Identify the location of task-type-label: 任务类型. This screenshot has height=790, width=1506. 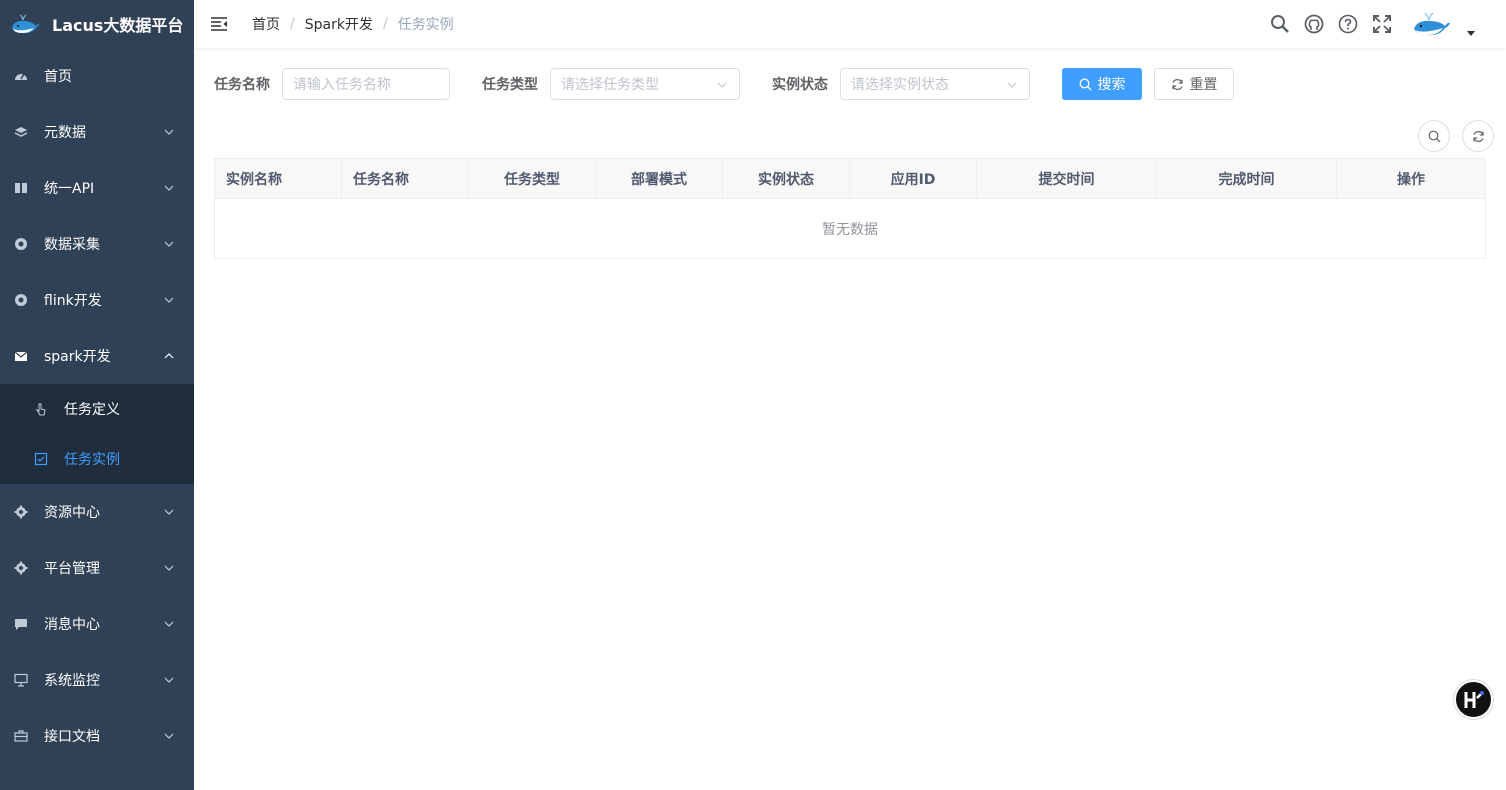
(510, 85).